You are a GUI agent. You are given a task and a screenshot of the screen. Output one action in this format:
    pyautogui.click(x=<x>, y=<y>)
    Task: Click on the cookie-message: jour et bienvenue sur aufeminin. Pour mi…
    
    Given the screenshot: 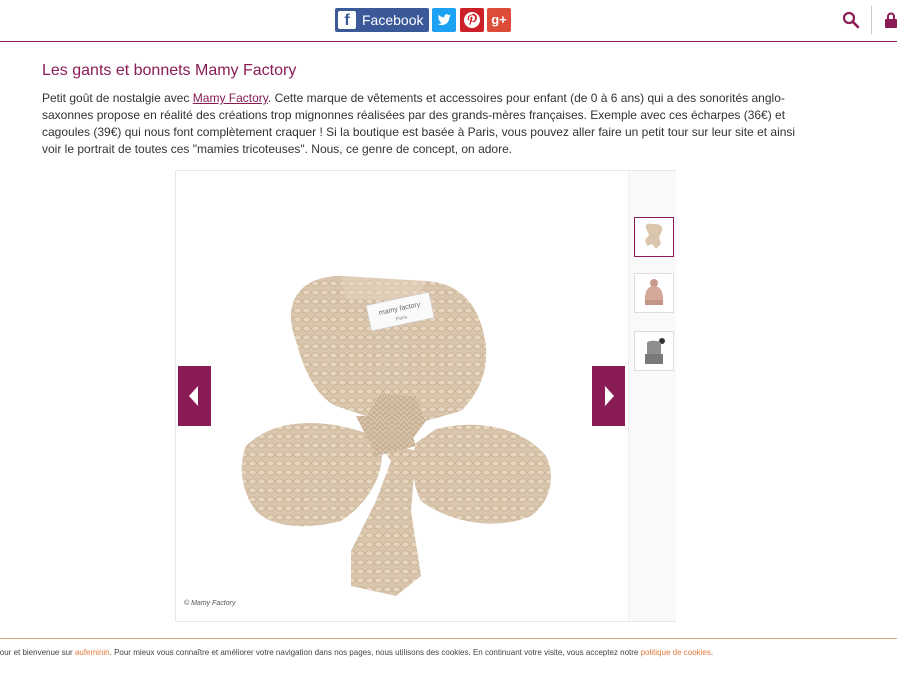 What is the action you would take?
    pyautogui.click(x=356, y=652)
    